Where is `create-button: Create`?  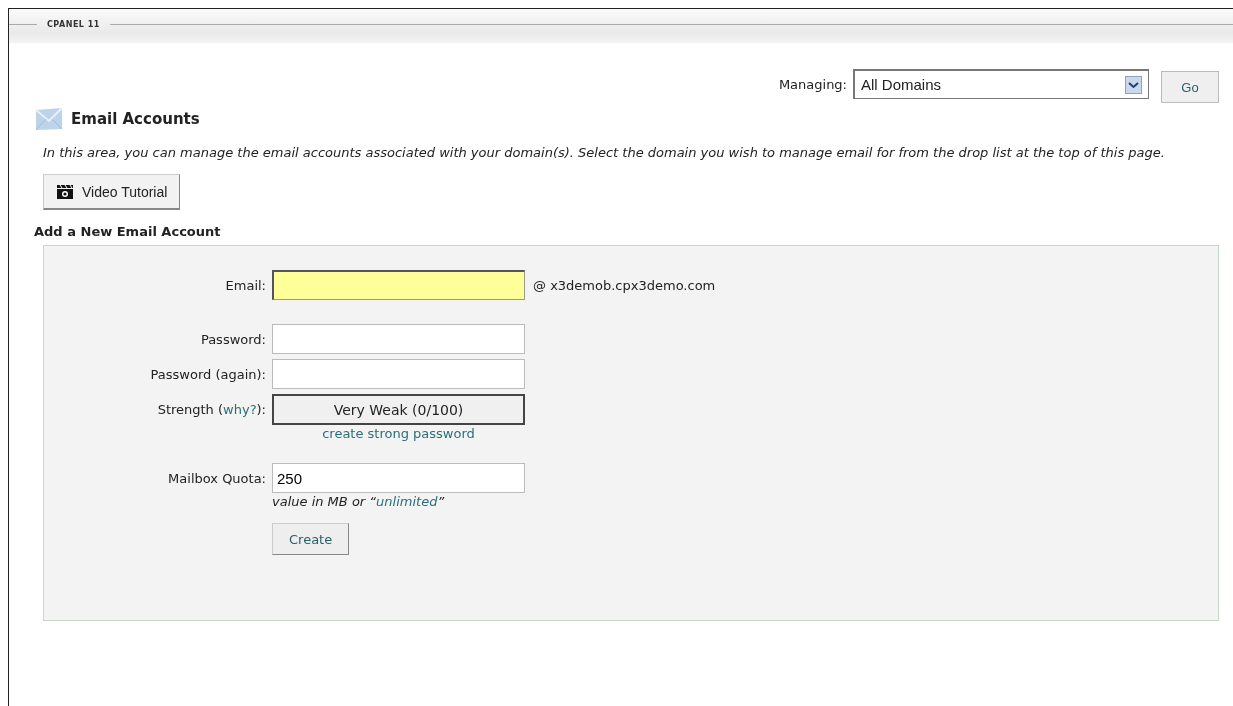
create-button: Create is located at coordinates (311, 539).